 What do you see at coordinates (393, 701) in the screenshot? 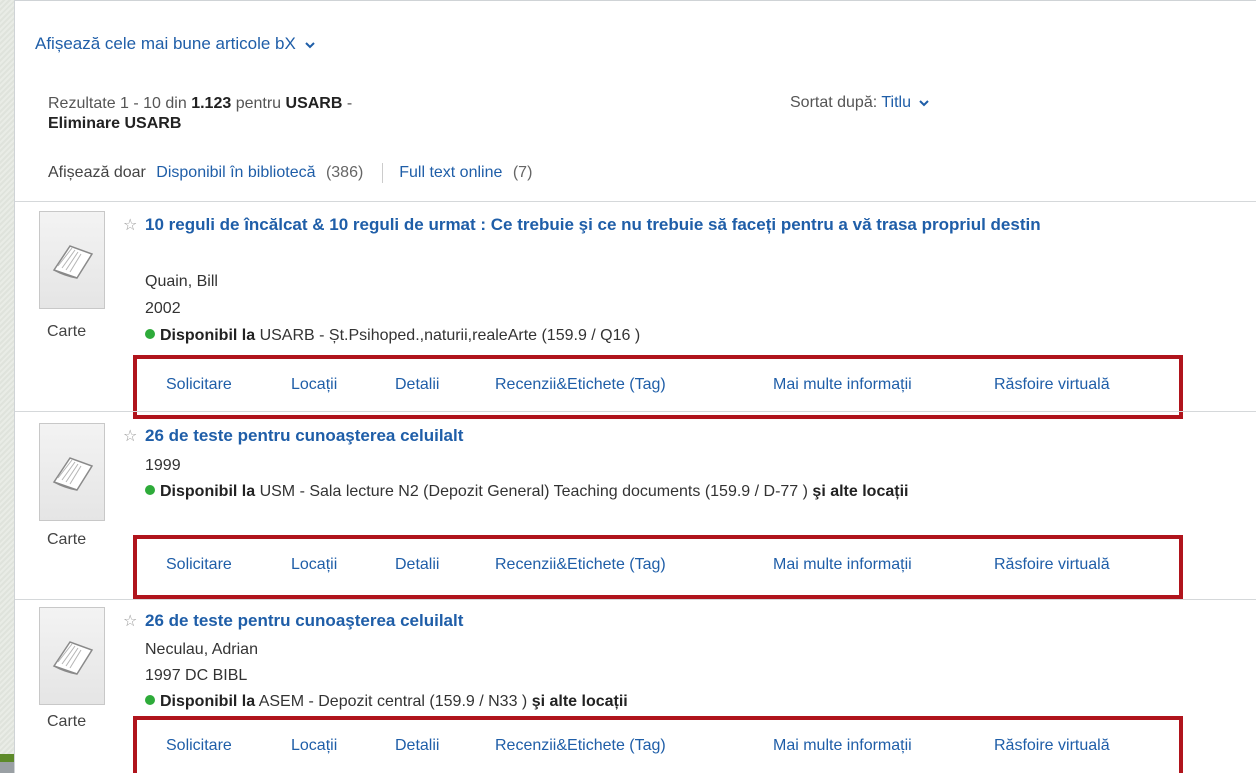
I see `availability-text: ASEM - Depozit central (159.9 / N33 )` at bounding box center [393, 701].